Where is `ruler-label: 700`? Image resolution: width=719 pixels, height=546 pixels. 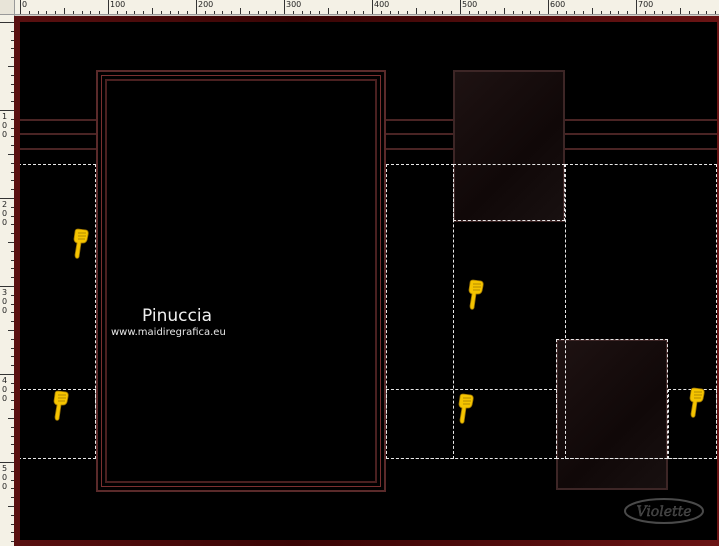 ruler-label: 700 is located at coordinates (646, 4).